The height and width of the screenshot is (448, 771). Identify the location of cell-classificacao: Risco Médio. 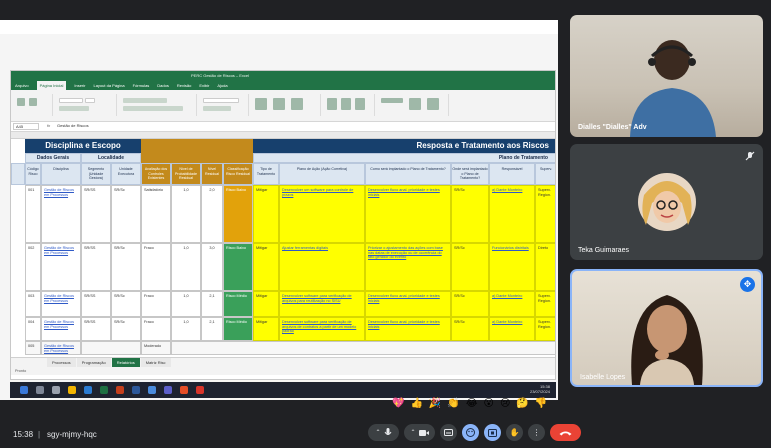
(238, 329).